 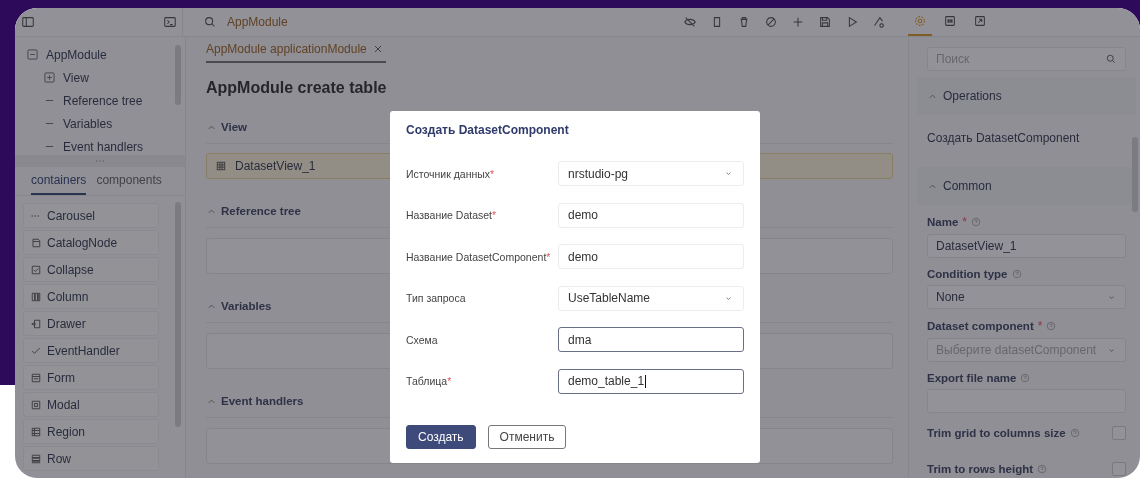 What do you see at coordinates (436, 298) in the screenshot?
I see `field-label: Тип запроса` at bounding box center [436, 298].